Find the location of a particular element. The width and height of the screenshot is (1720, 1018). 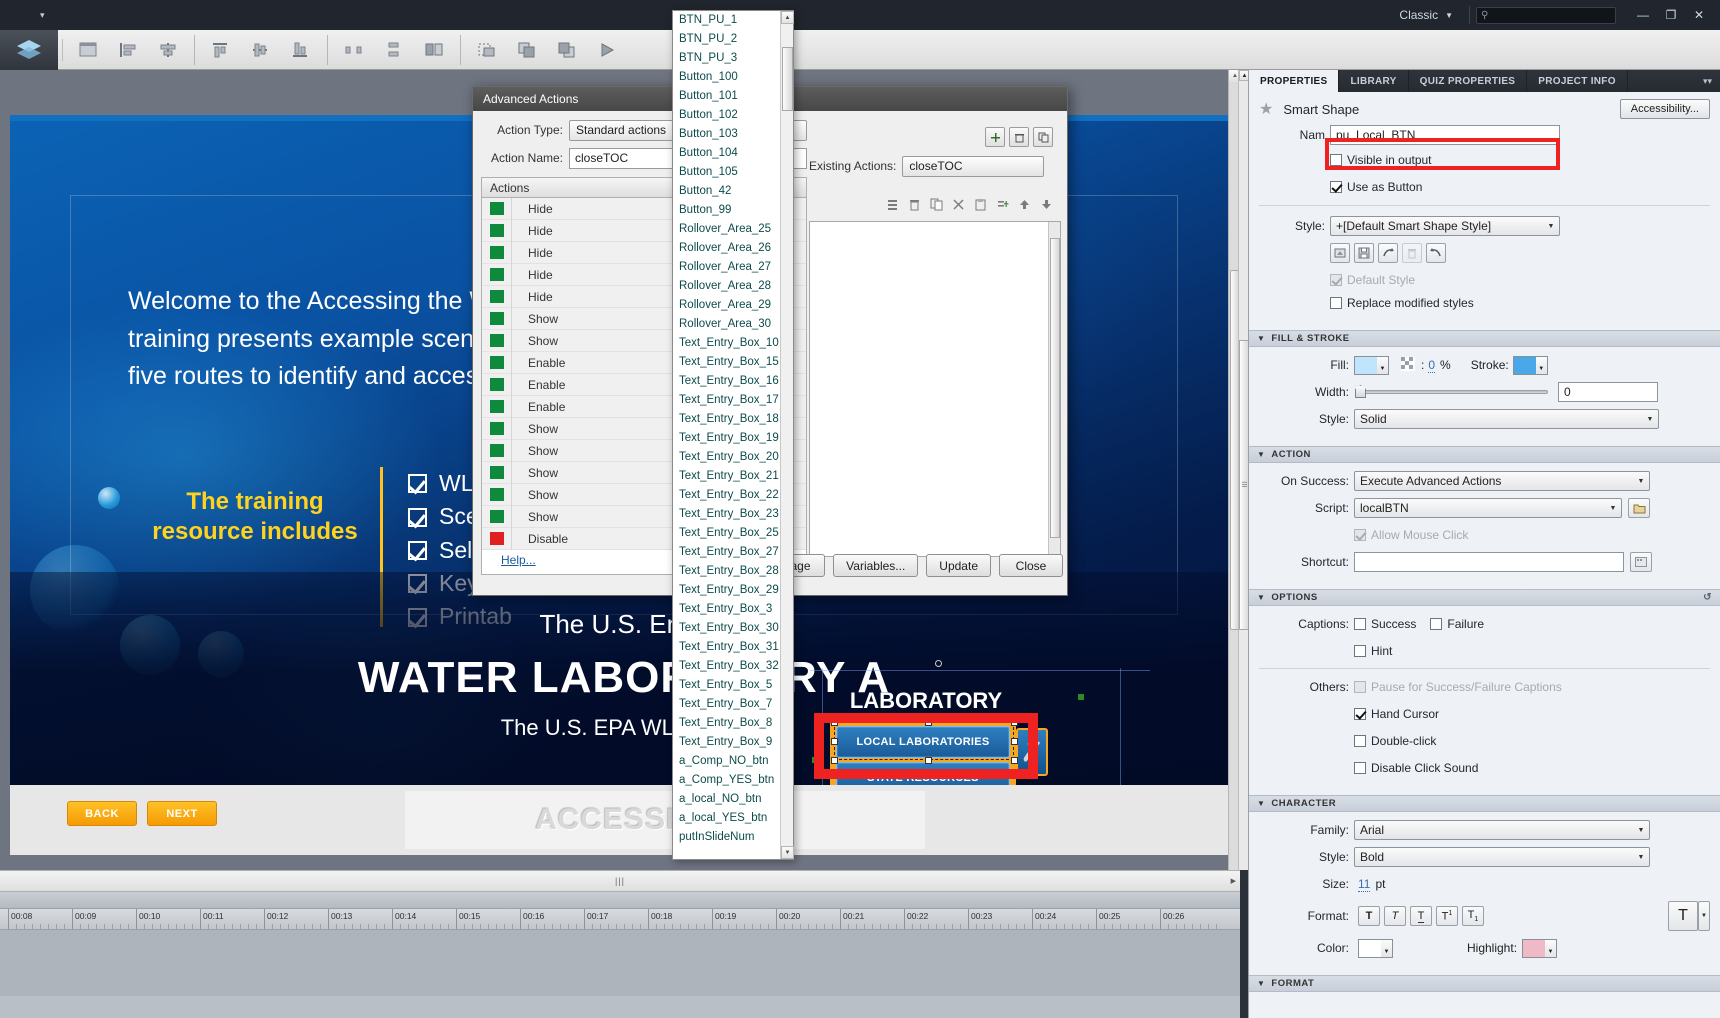

chevron-down-icon: ▼ is located at coordinates (1704, 916).